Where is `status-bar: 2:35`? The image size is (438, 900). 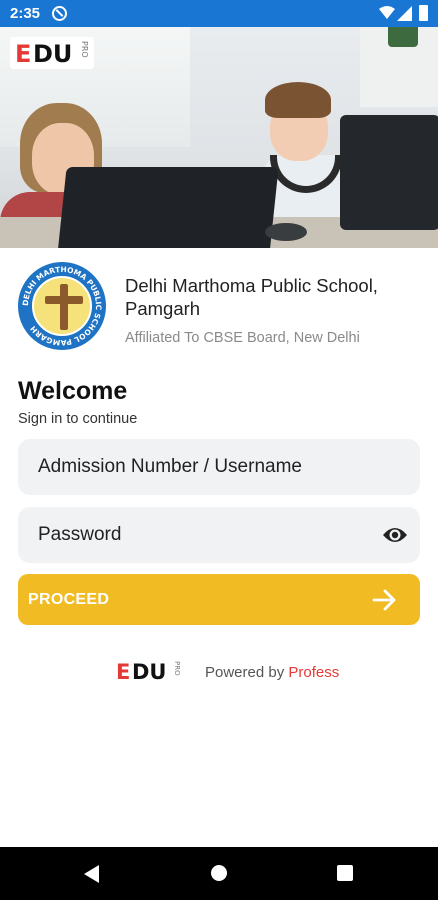
status-bar: 2:35 is located at coordinates (219, 13).